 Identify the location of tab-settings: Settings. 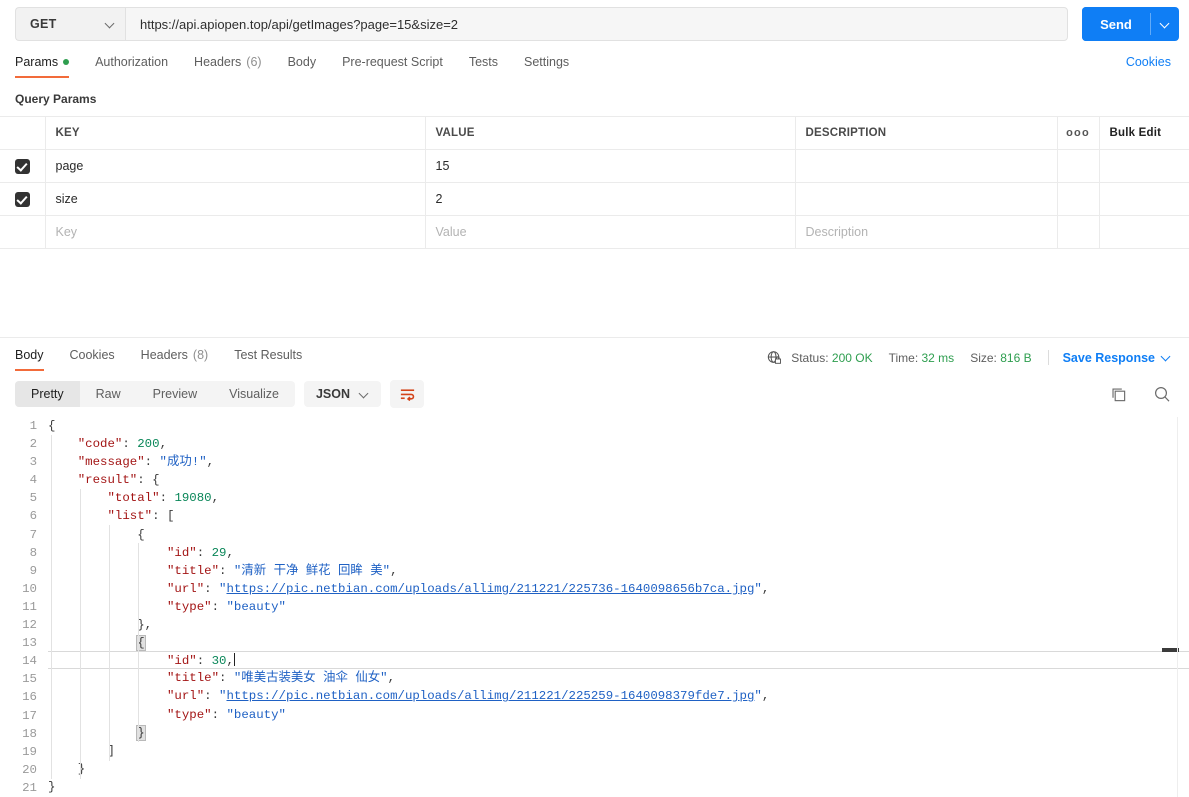
(546, 66).